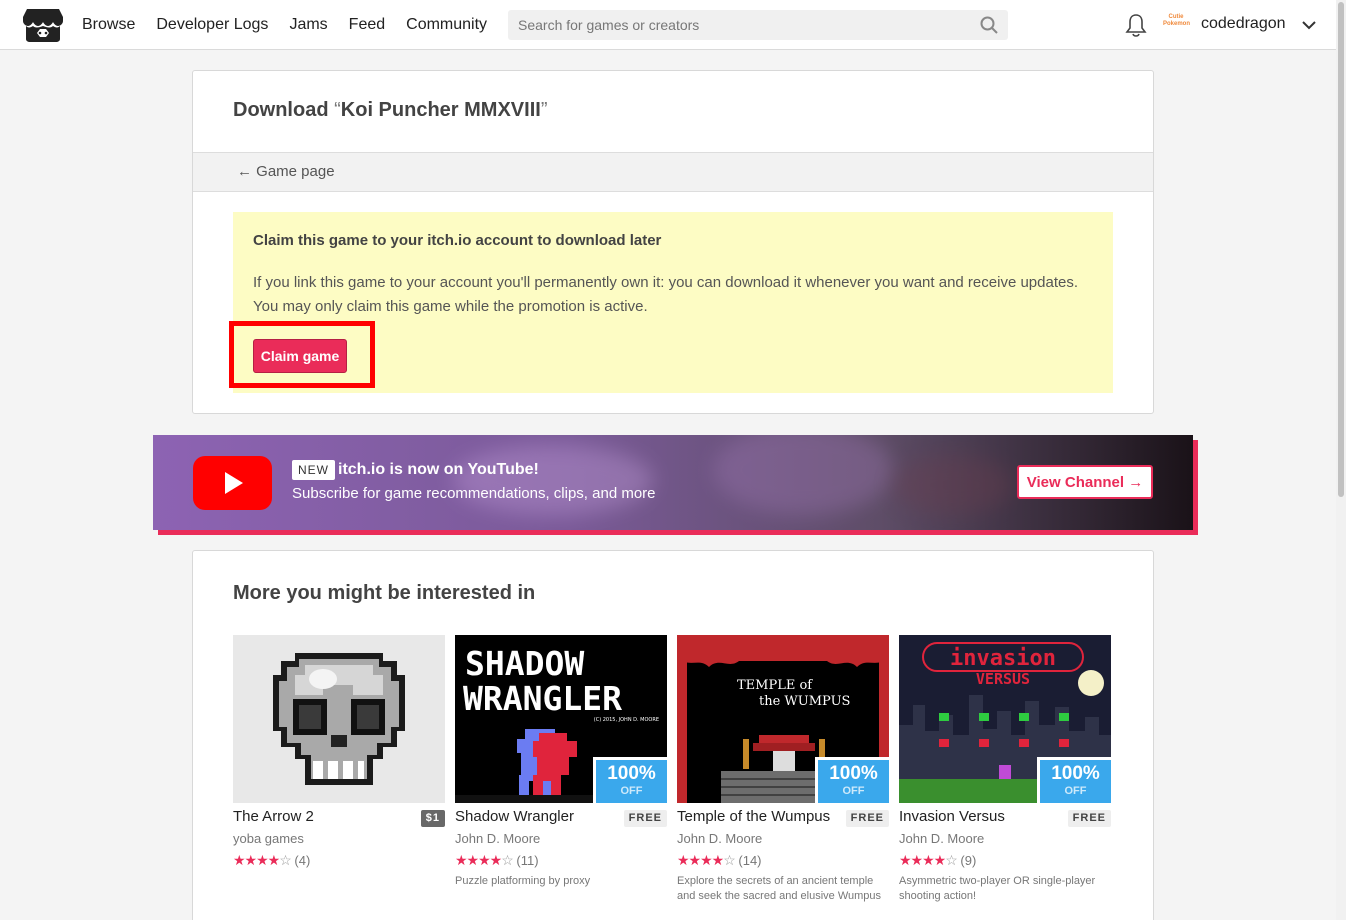 This screenshot has width=1346, height=920. Describe the element at coordinates (523, 881) in the screenshot. I see `game-description: Puzzle platforming by proxy` at that location.